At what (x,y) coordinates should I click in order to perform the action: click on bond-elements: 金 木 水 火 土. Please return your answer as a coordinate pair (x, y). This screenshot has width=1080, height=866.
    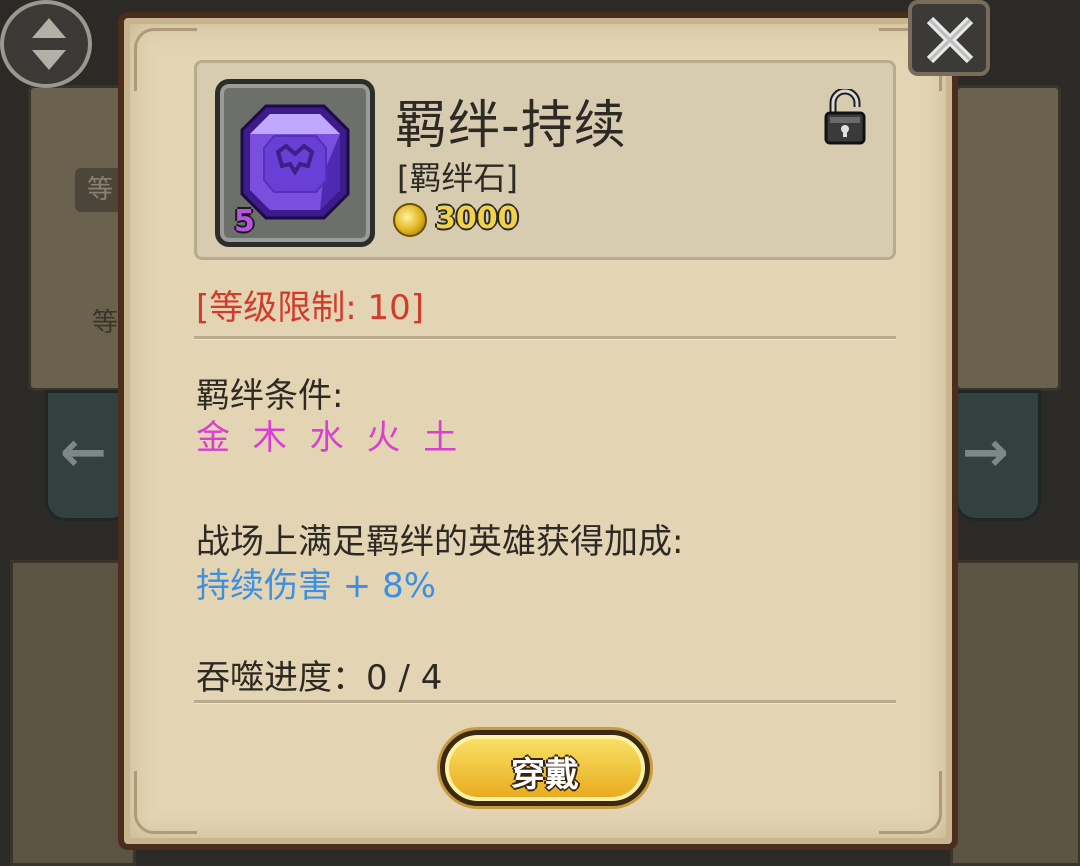
    Looking at the image, I should click on (330, 438).